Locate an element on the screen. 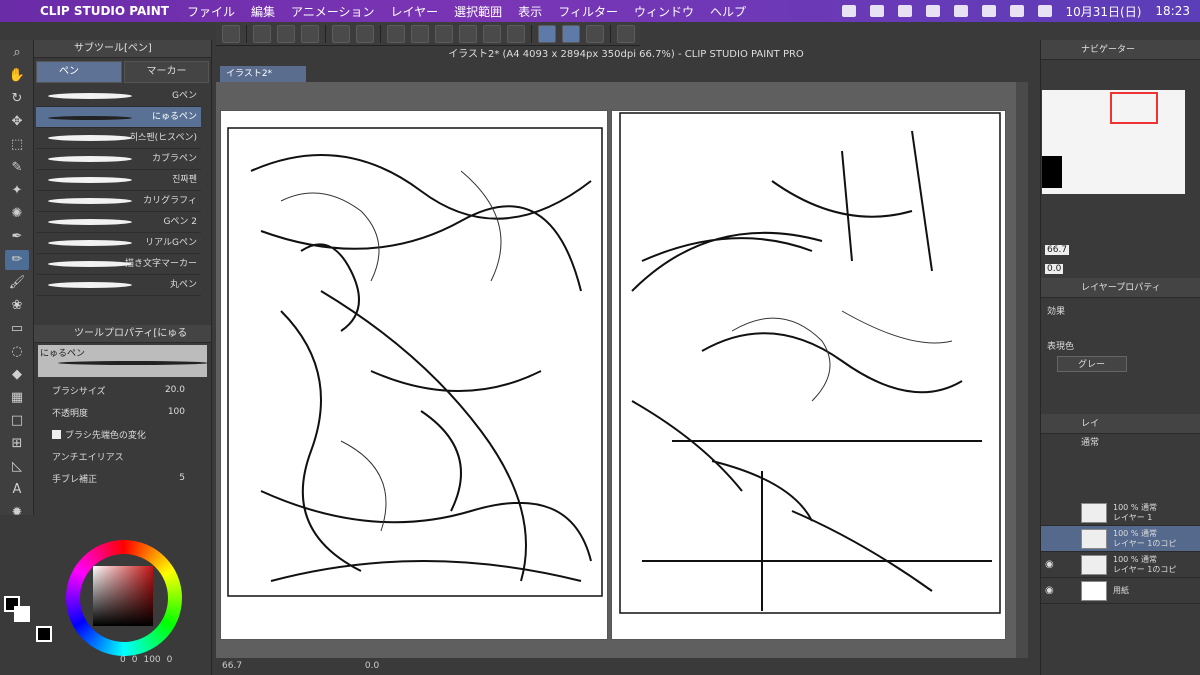 This screenshot has width=1200, height=675. save-icon is located at coordinates (310, 33).